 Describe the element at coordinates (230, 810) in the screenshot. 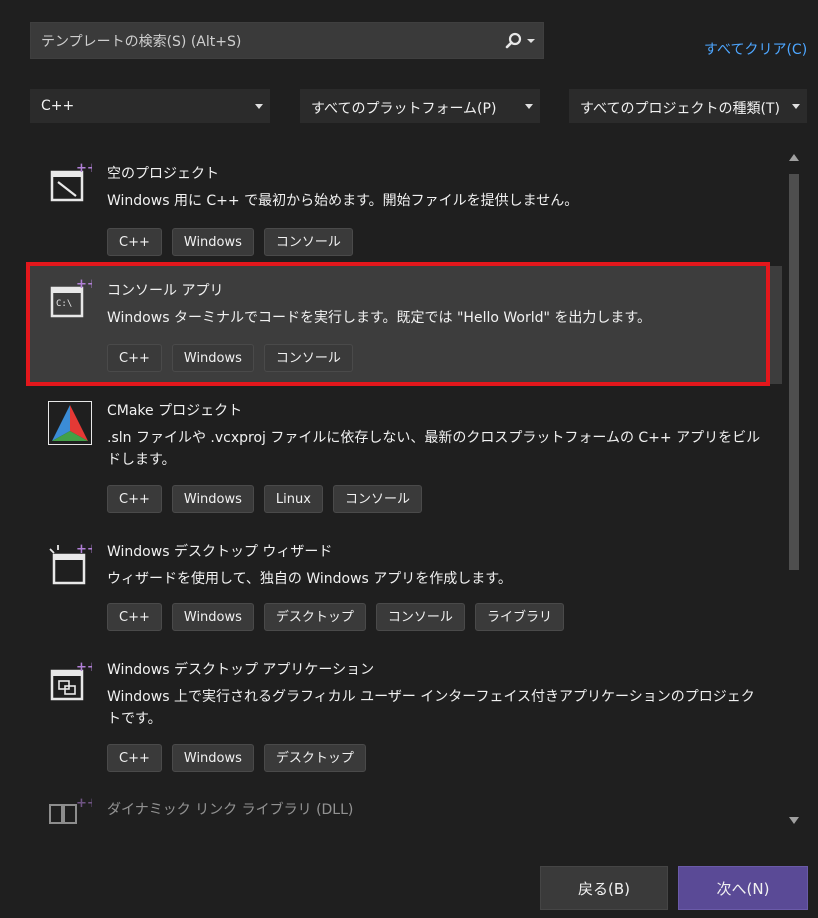

I see `template-title: ダイナミック リンク ライブラリ (DLL)` at that location.